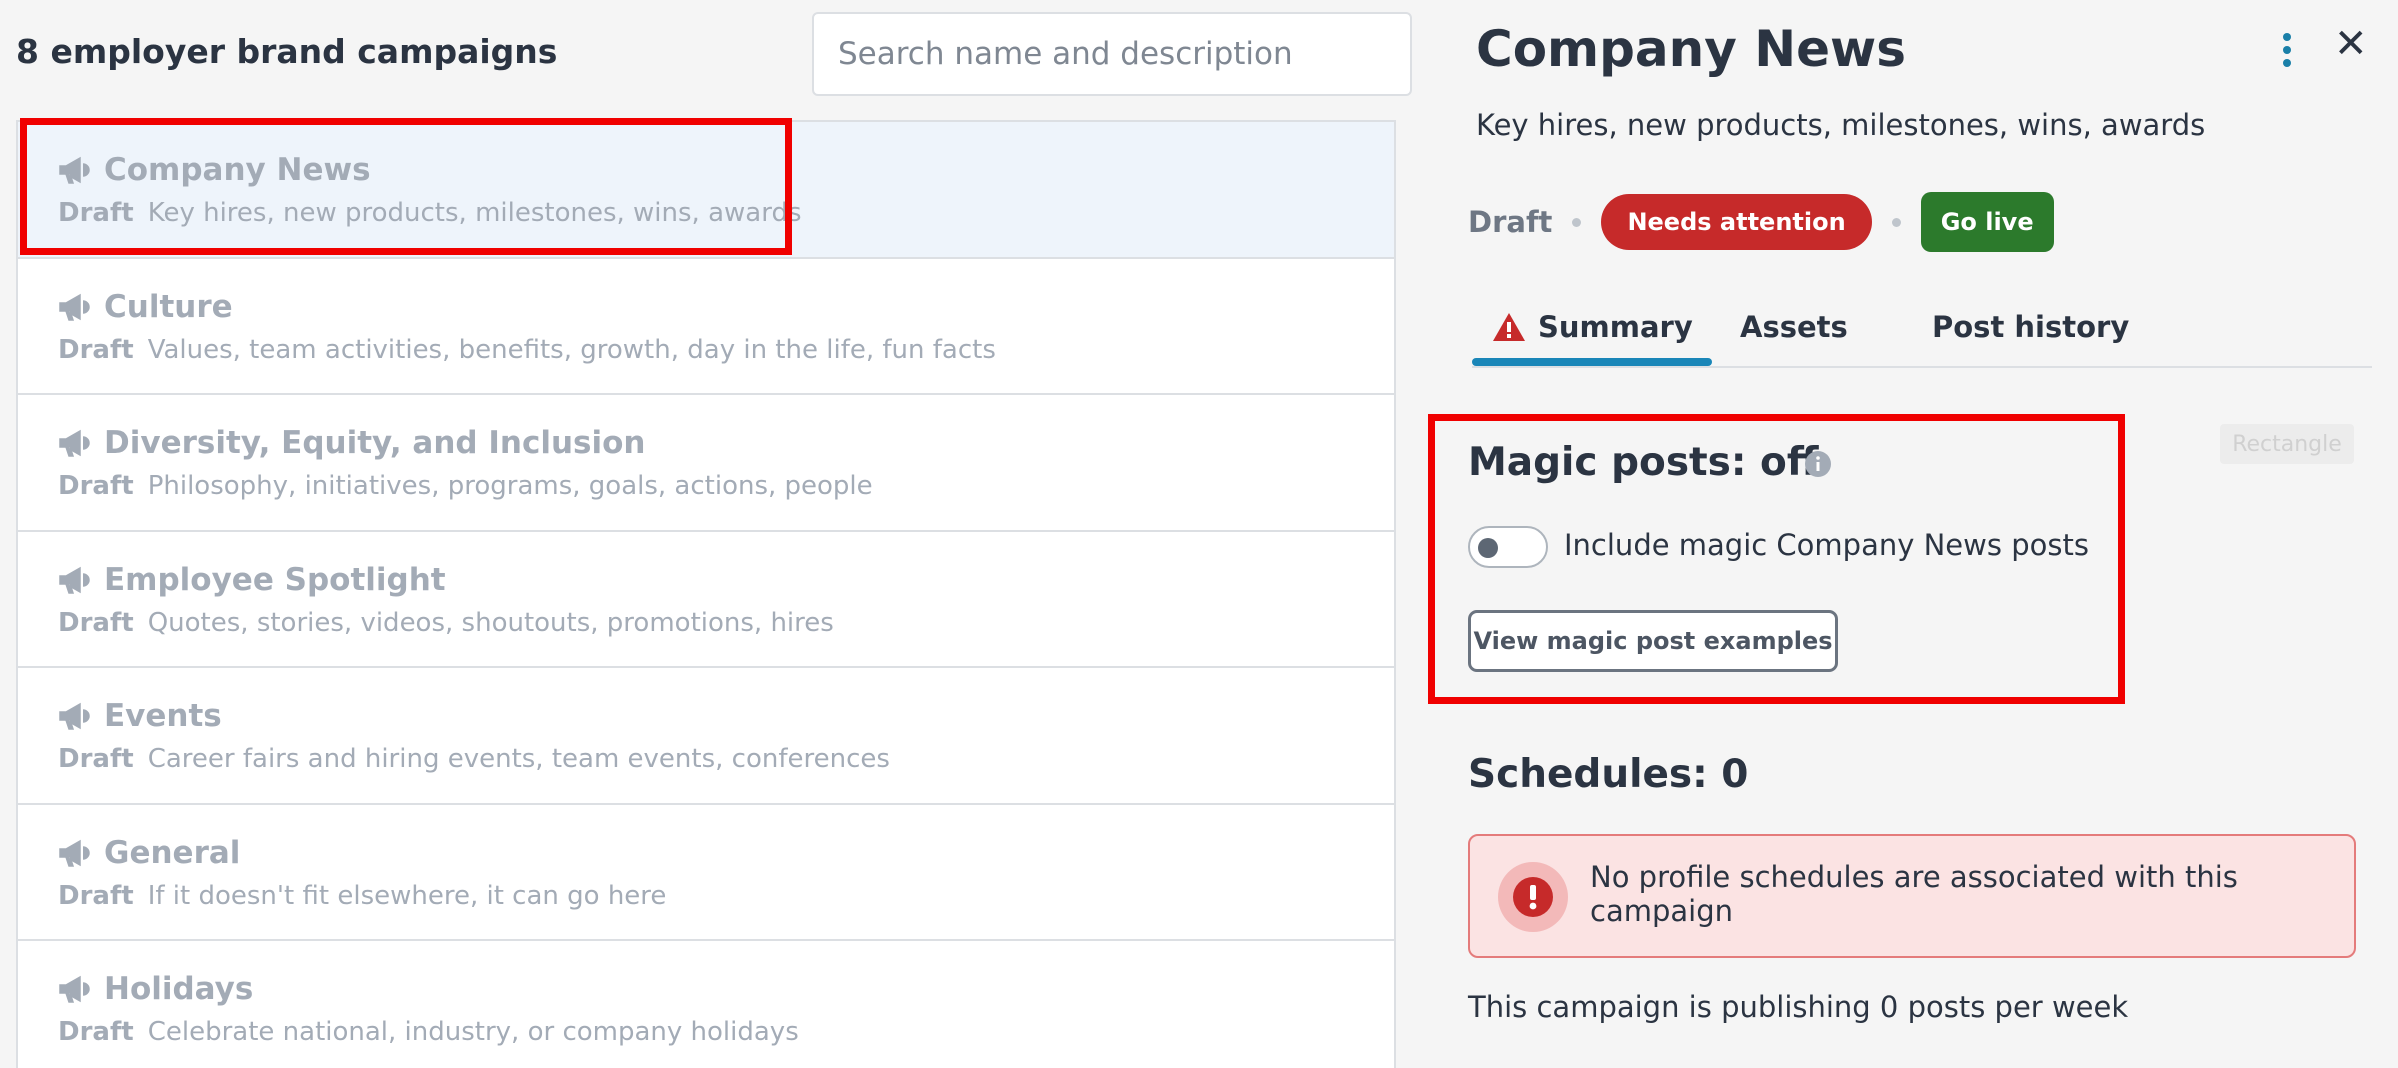 The width and height of the screenshot is (2398, 1068). What do you see at coordinates (1653, 641) in the screenshot?
I see `view-magic-post-examples-button: View magic post examples` at bounding box center [1653, 641].